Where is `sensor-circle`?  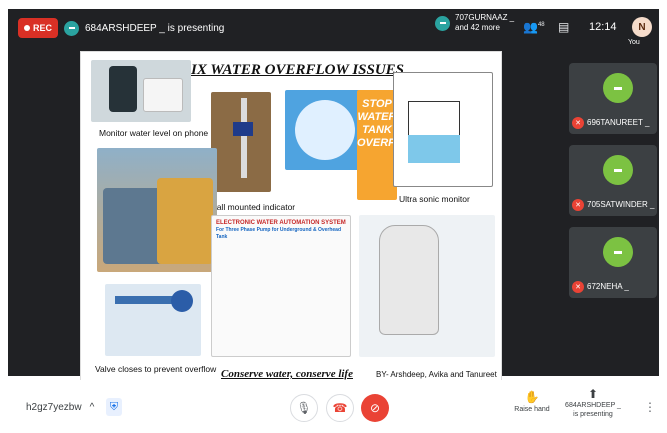 sensor-circle is located at coordinates (325, 130).